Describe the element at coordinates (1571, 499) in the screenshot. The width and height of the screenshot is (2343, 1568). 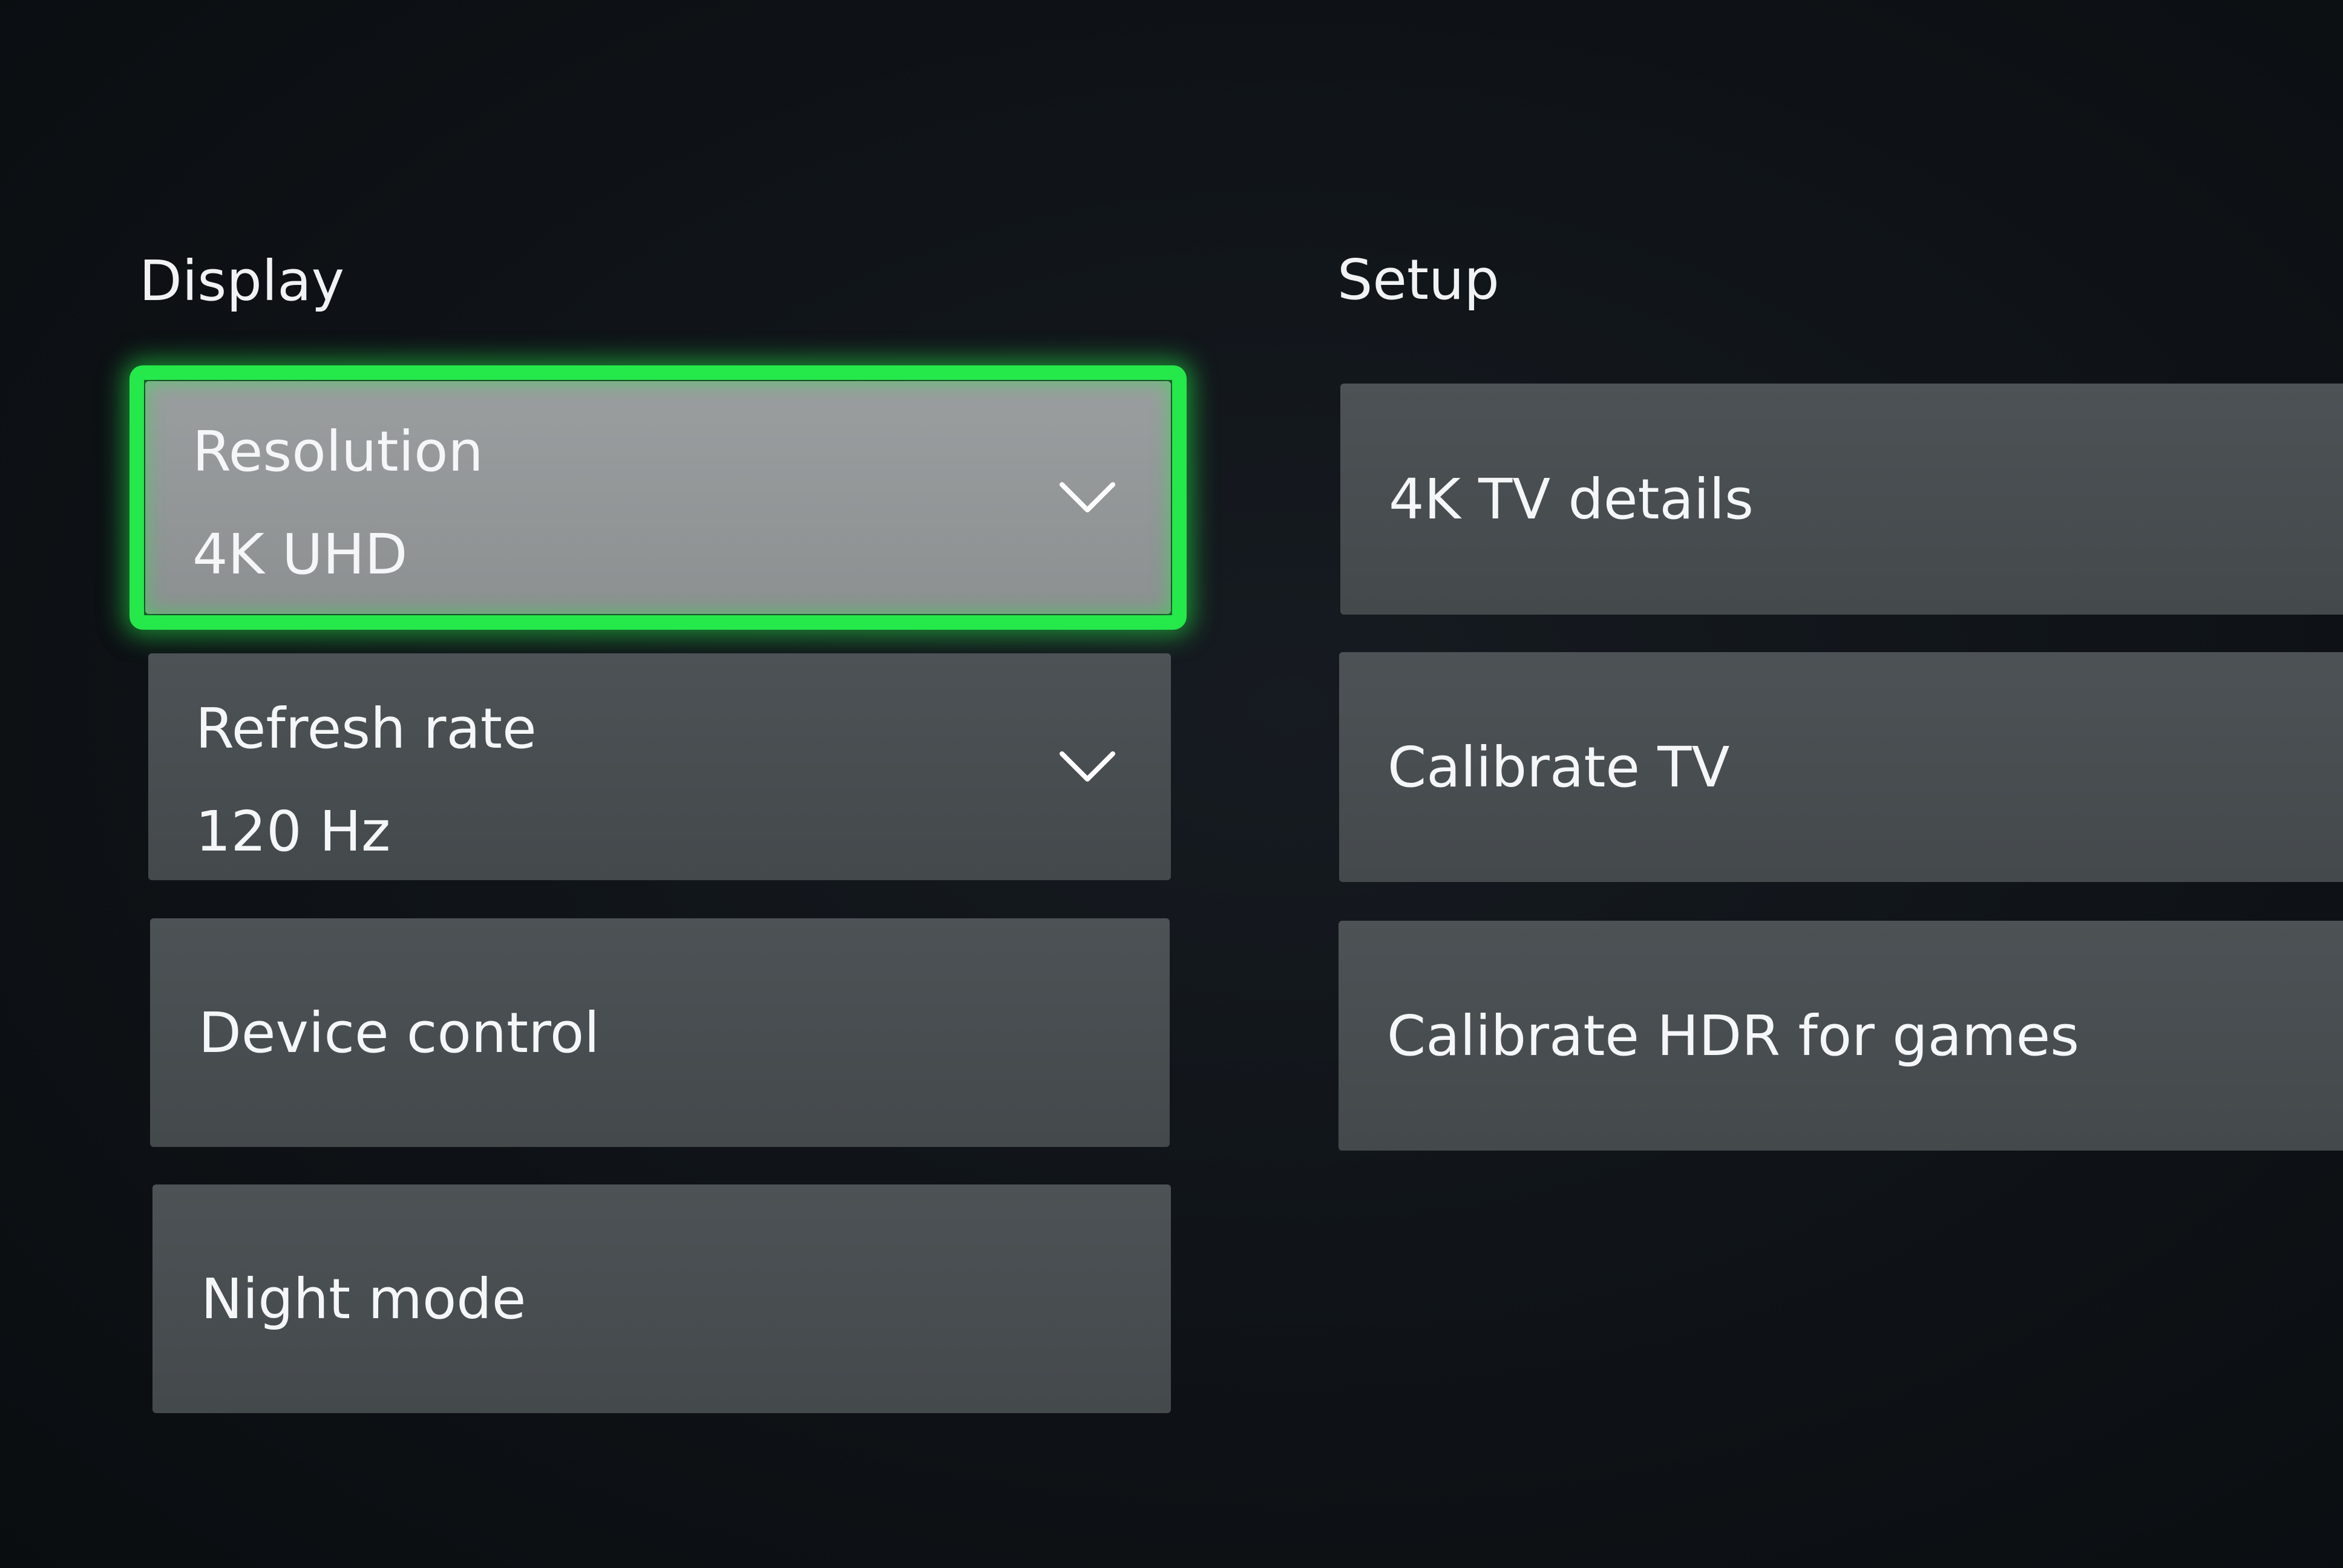
I see `tv-details-label: 4K TV details` at that location.